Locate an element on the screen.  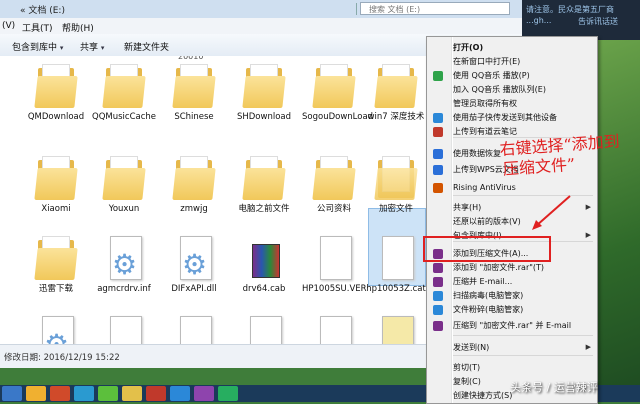
address-path: « 文档 (E:) is located at coordinates (42, 9).